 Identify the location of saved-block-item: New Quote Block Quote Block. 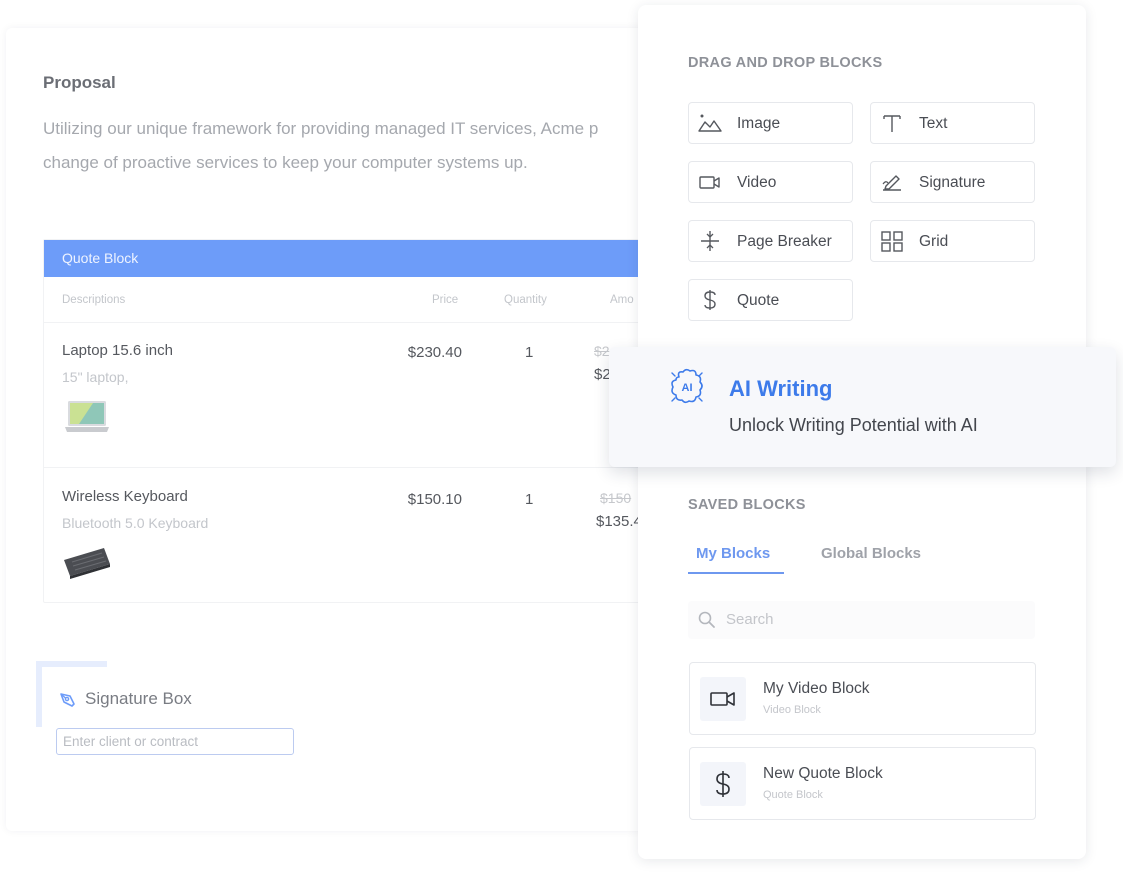
(862, 783).